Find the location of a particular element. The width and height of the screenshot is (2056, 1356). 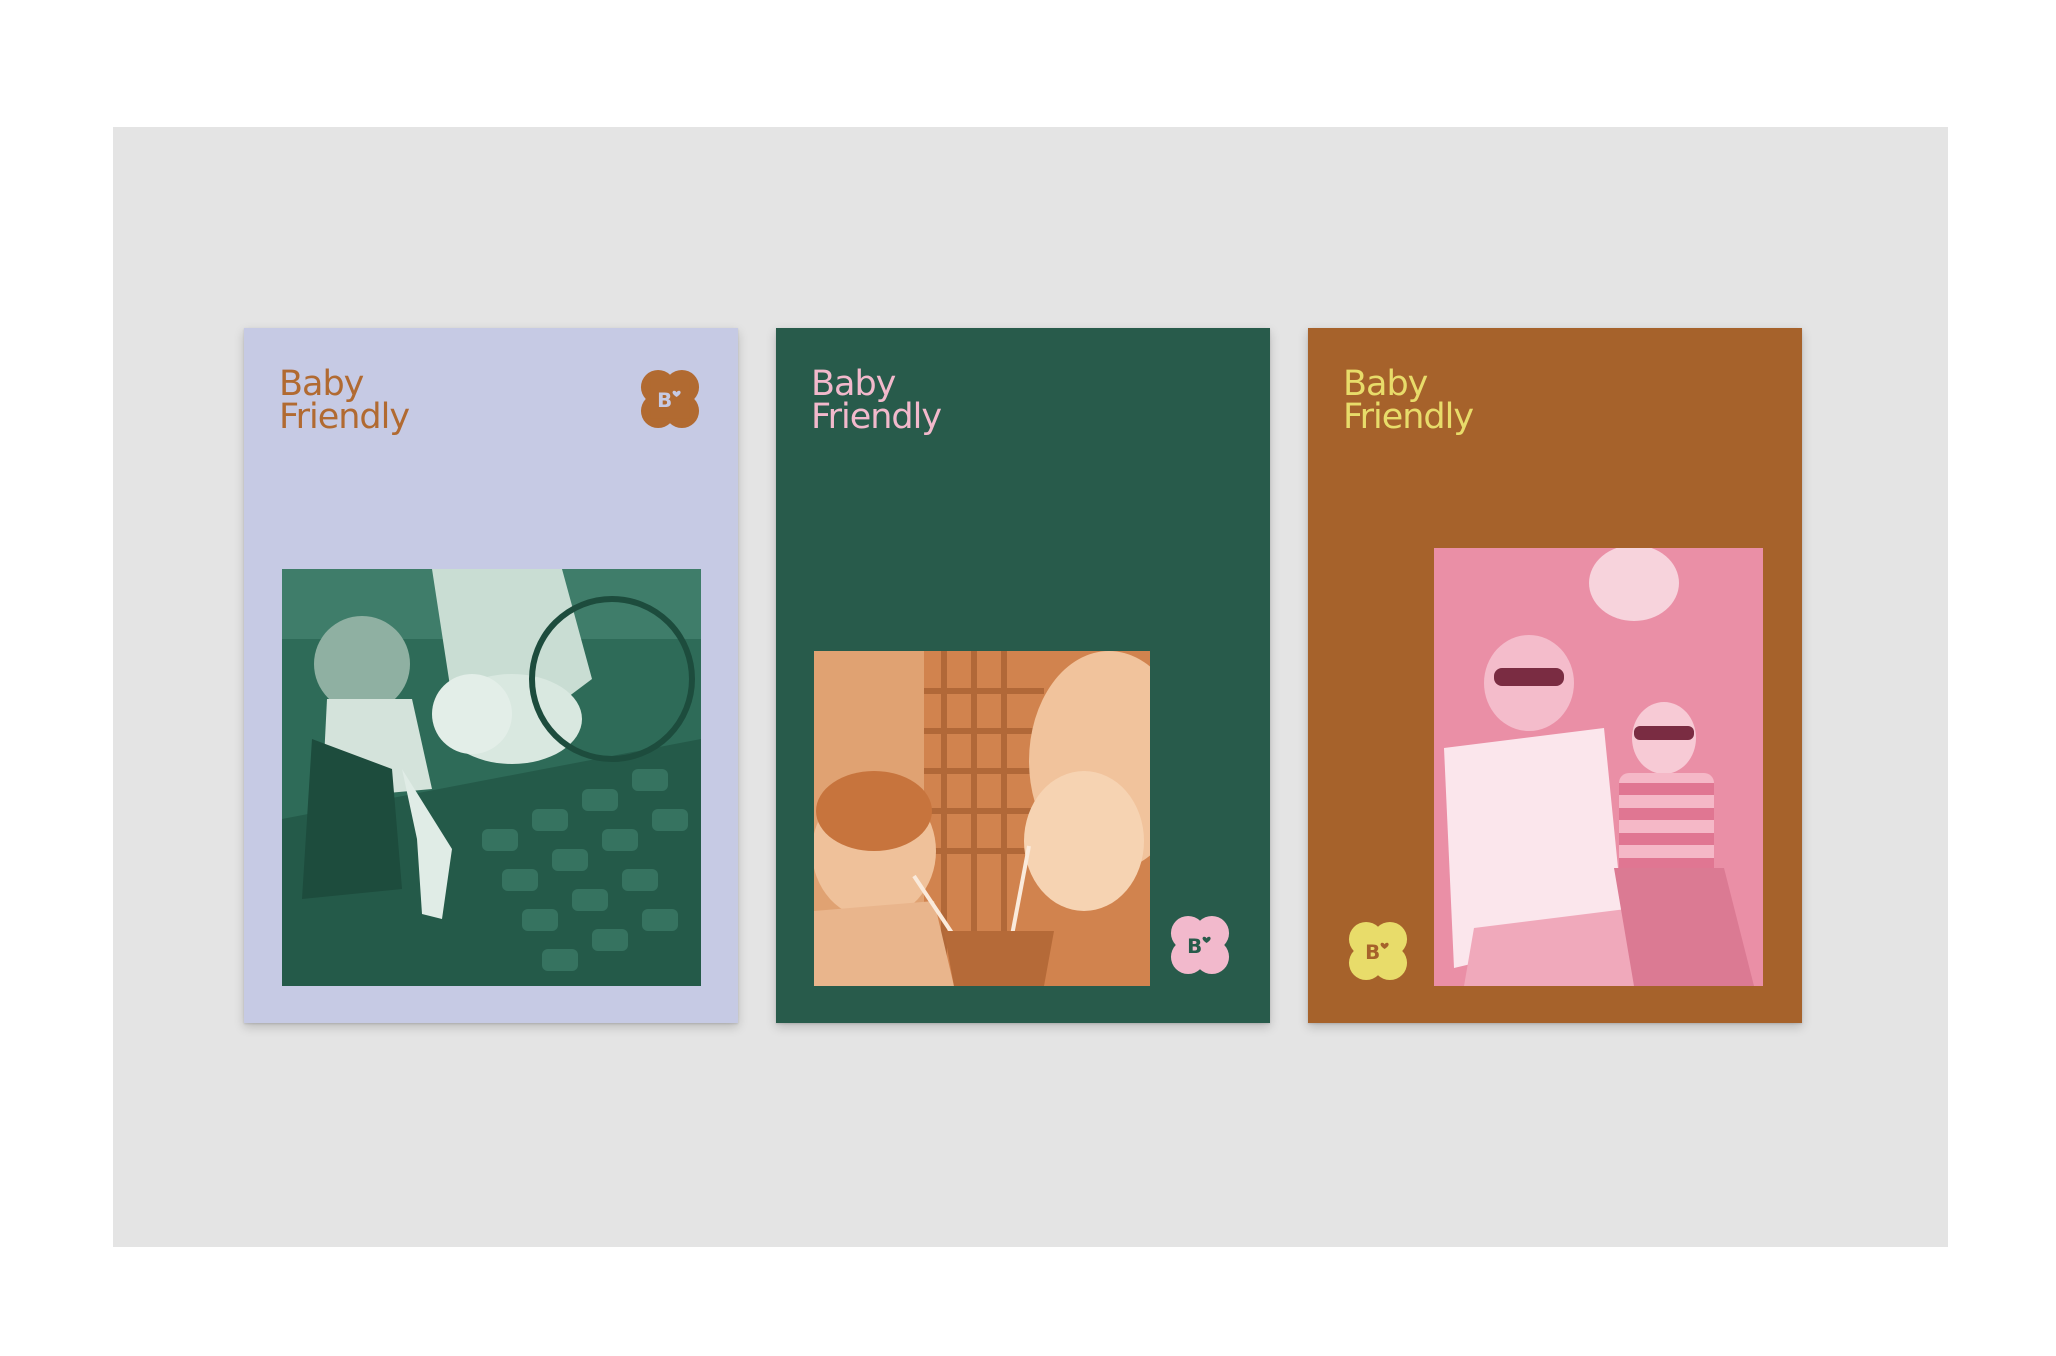

father-son-sunglasses-photo is located at coordinates (1598, 767).